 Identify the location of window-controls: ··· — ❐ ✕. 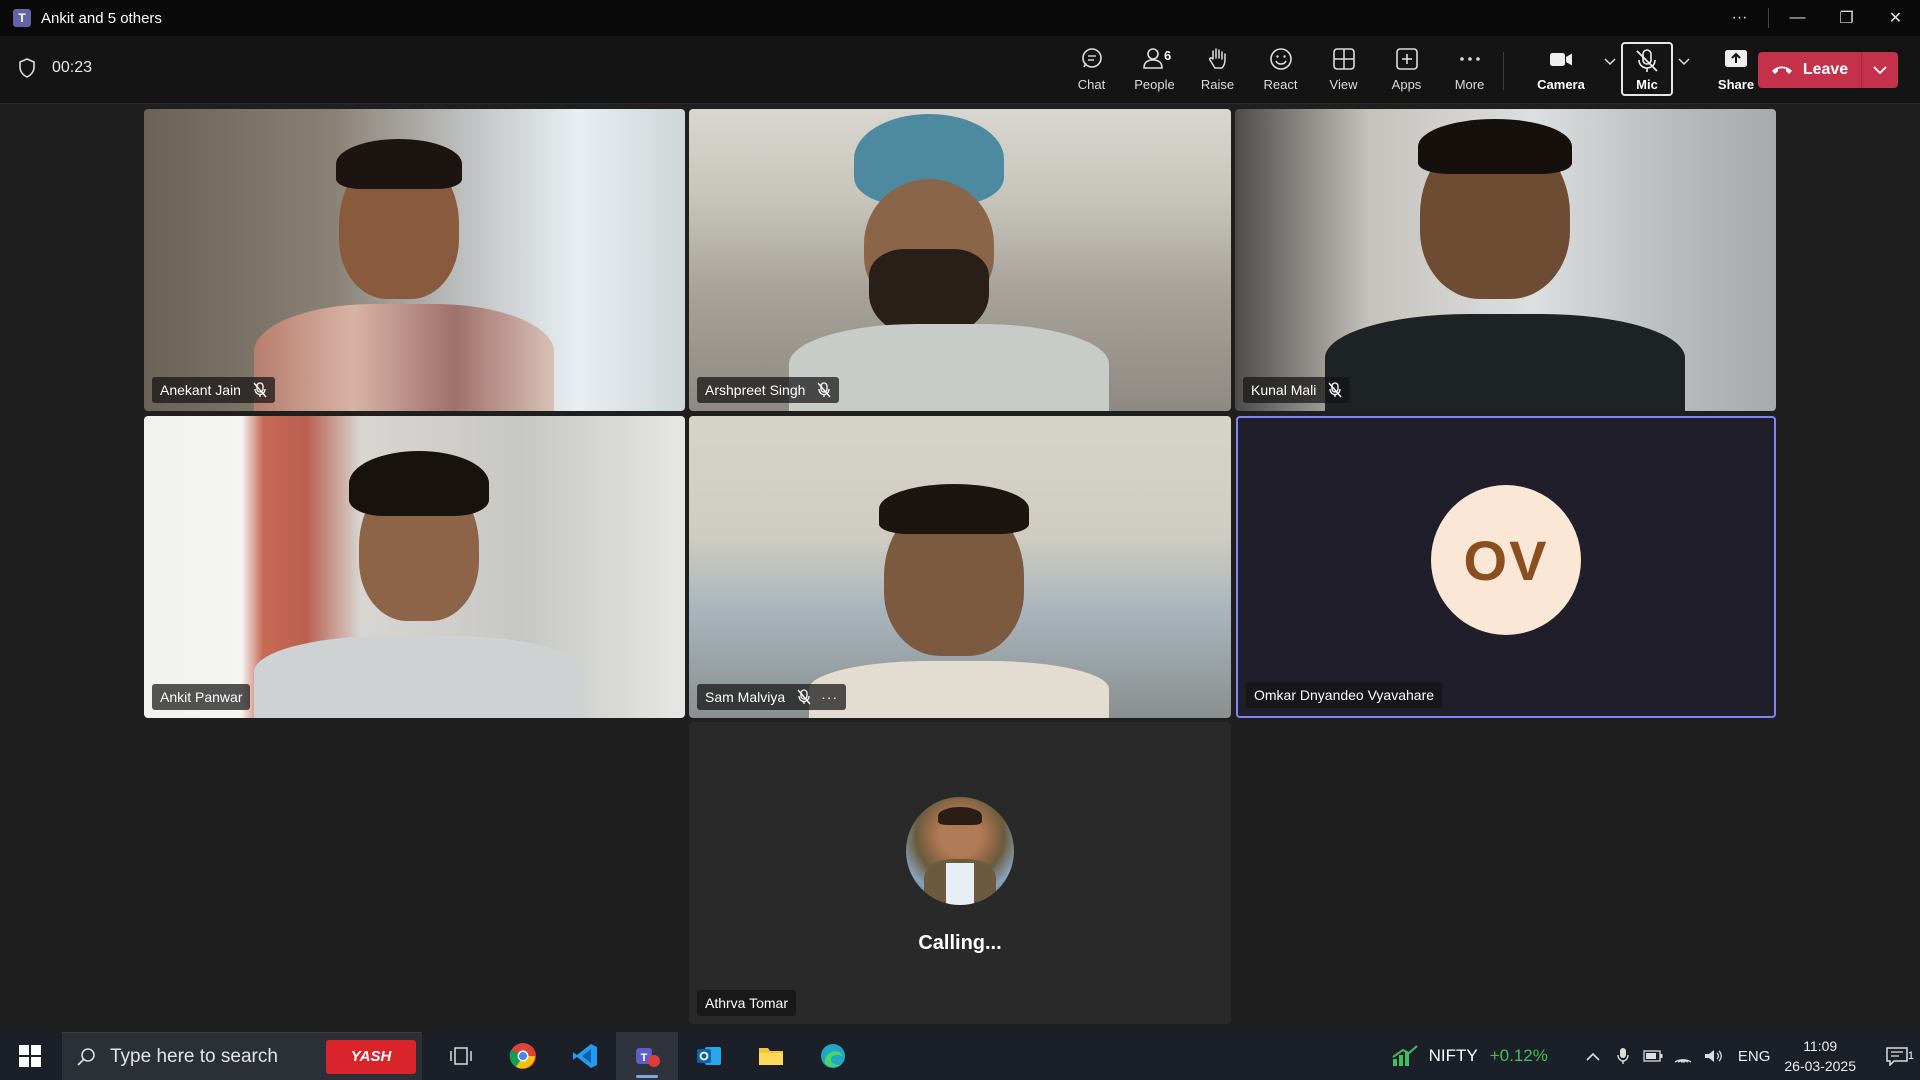
(1817, 18).